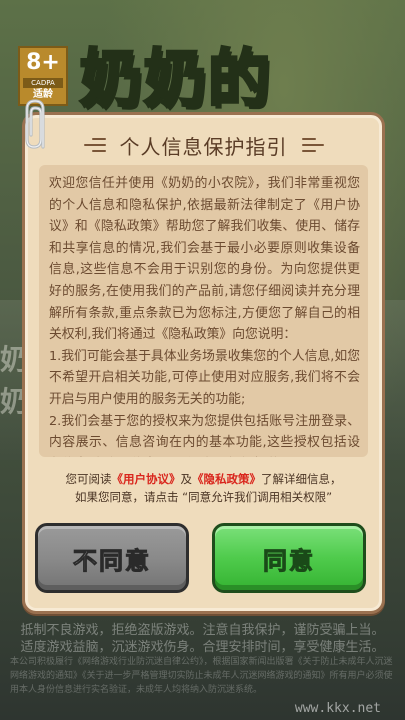 The width and height of the screenshot is (405, 720). Describe the element at coordinates (175, 79) in the screenshot. I see `game-logo-title: 奶奶的` at that location.